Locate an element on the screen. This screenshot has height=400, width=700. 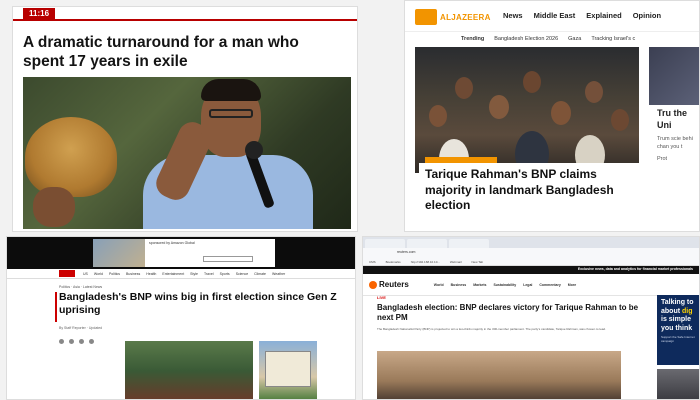
photo-person-hair is located at coordinates (231, 90).